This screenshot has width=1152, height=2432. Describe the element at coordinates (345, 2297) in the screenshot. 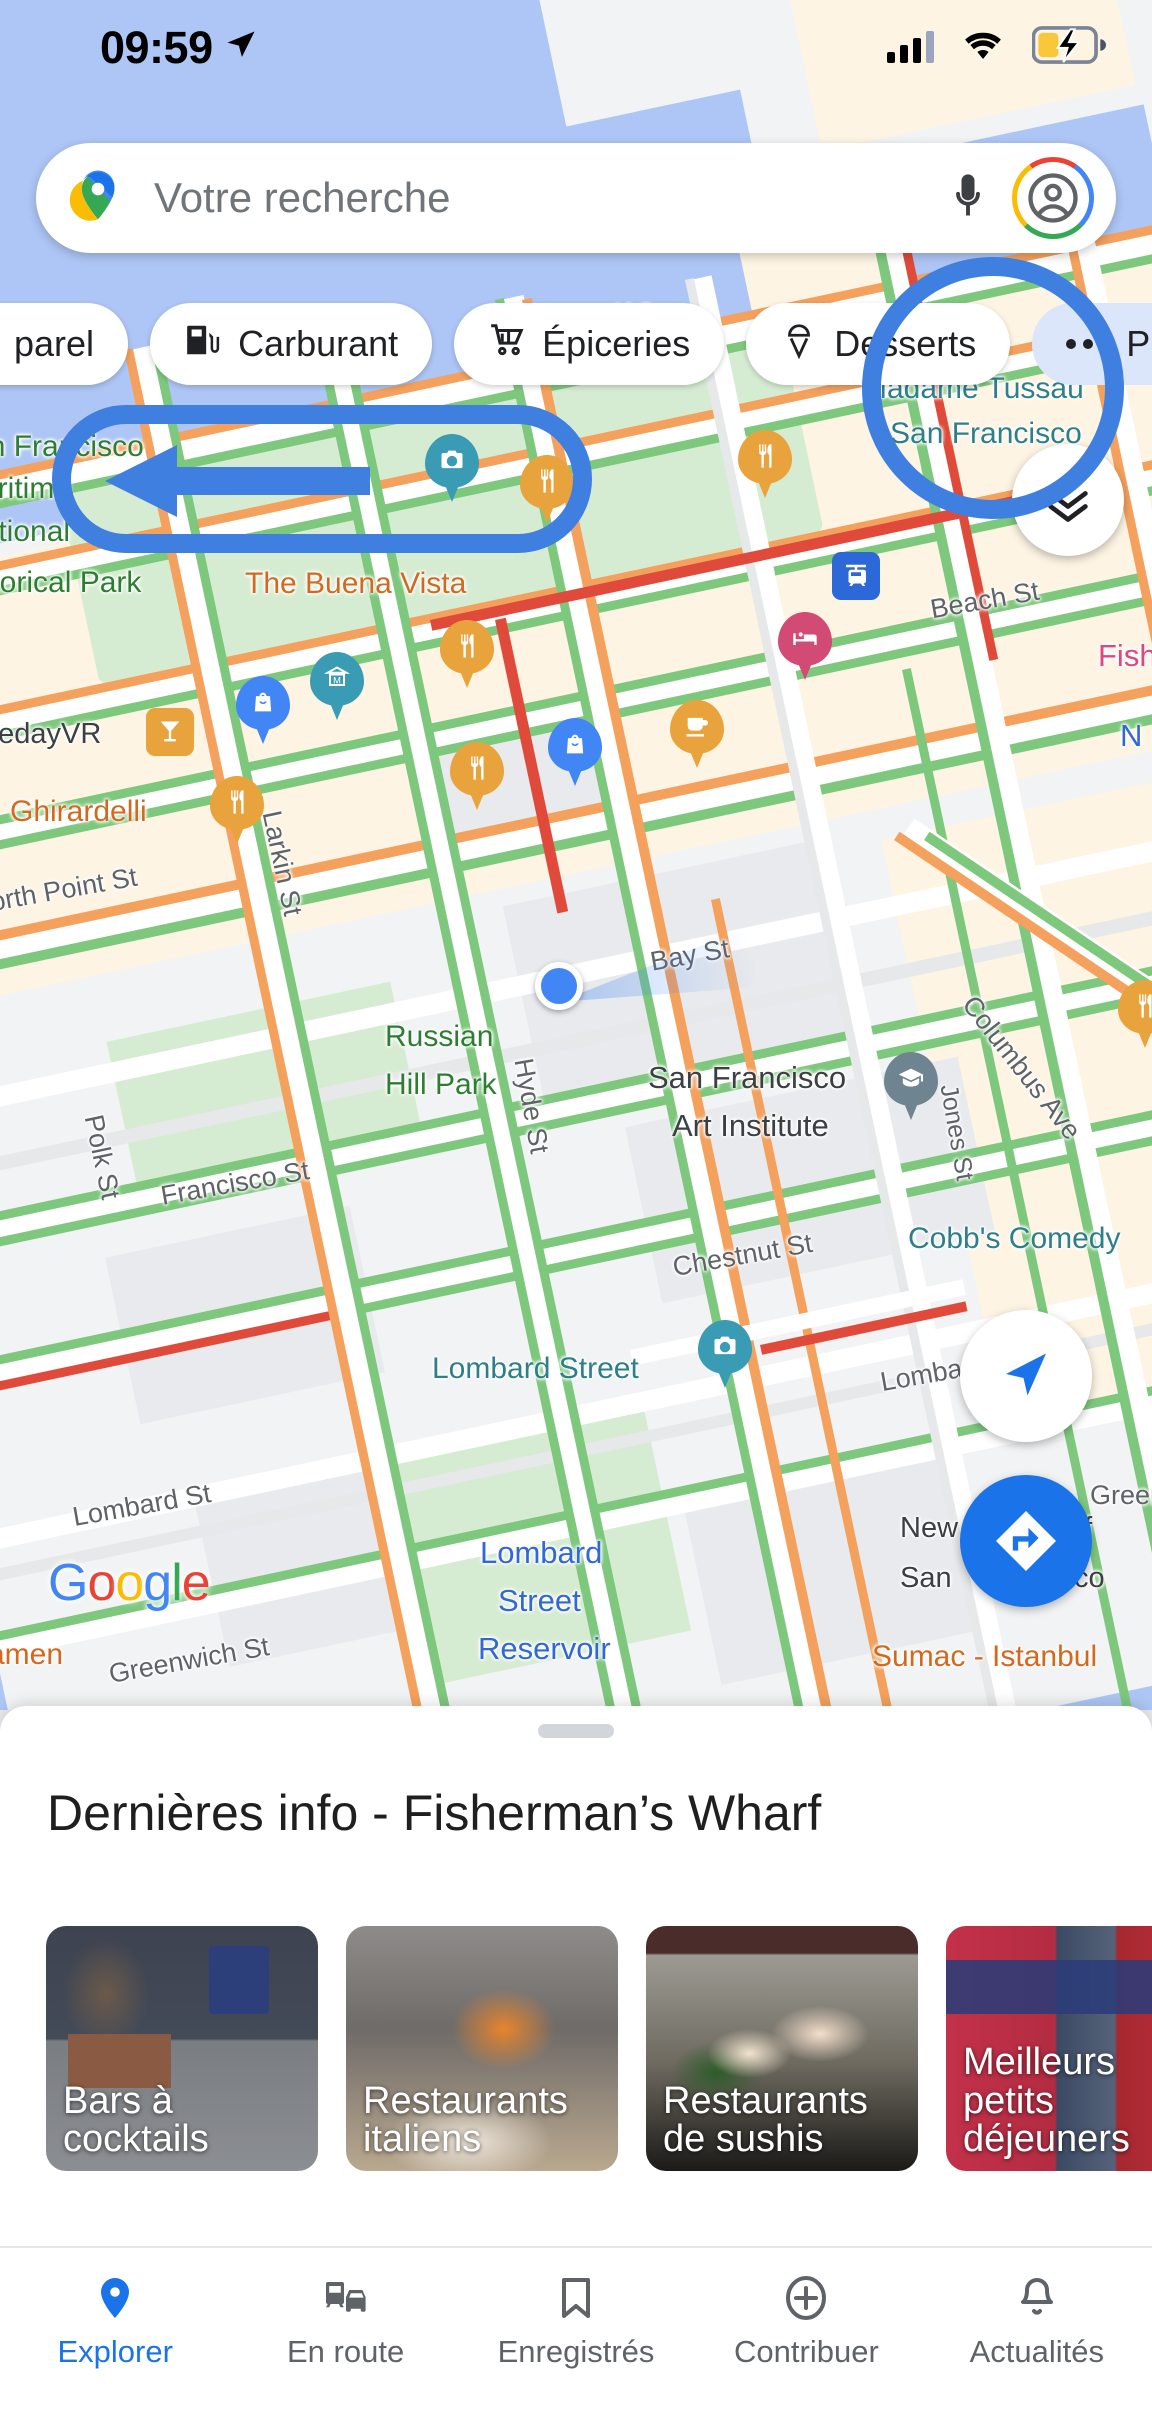

I see `commute-icon` at that location.